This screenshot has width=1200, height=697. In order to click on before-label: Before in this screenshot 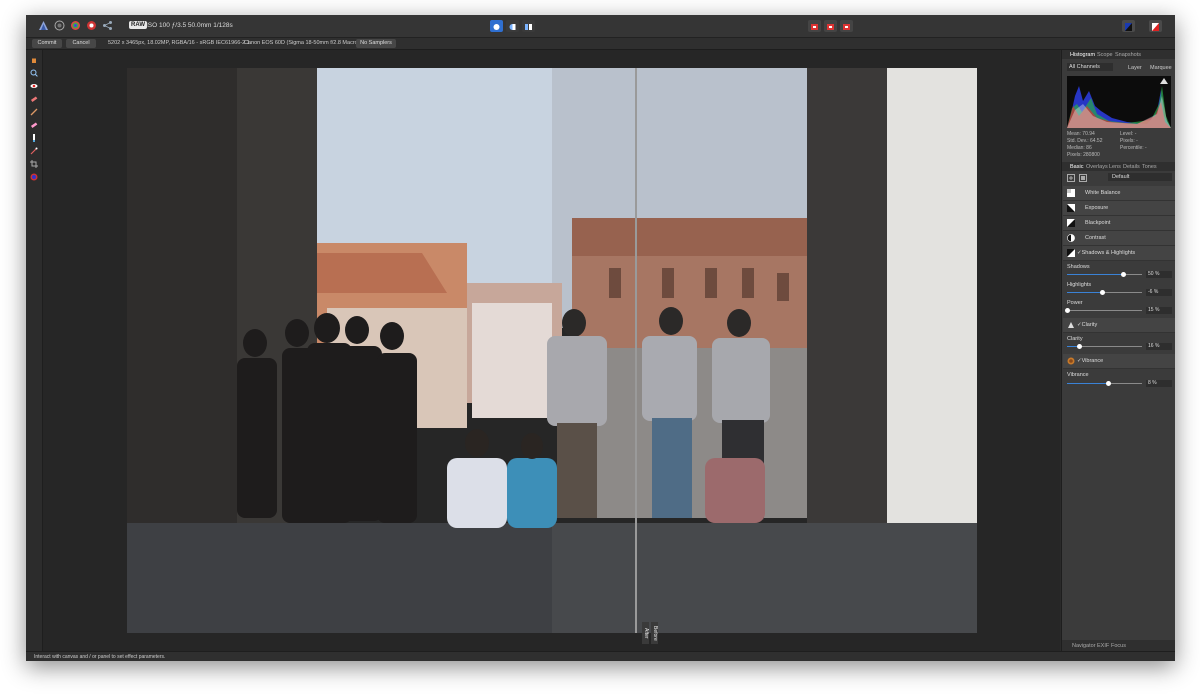, I will do `click(654, 633)`.